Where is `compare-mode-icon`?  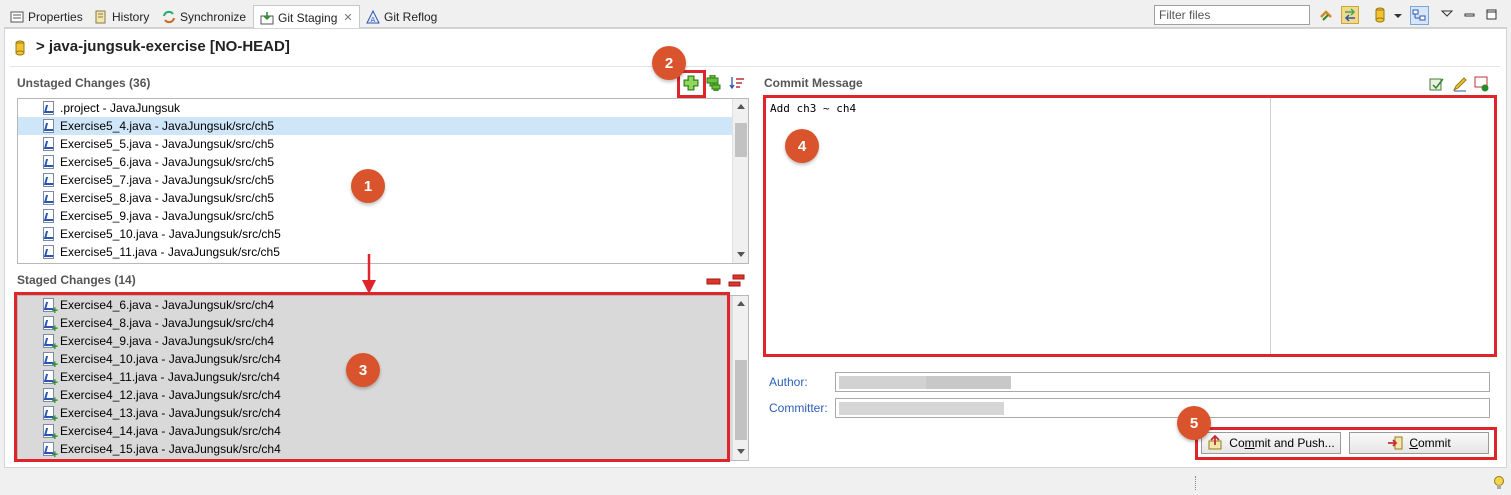 compare-mode-icon is located at coordinates (1350, 15).